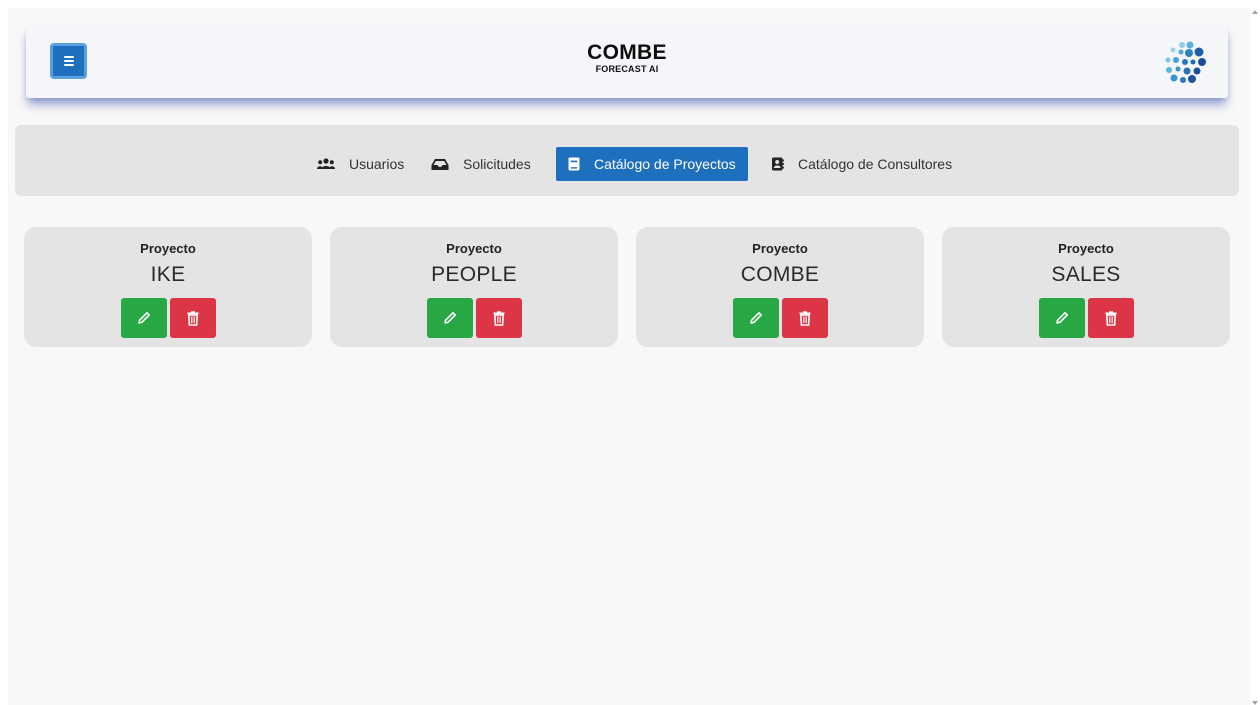  I want to click on tab-usuarios: Usuarios, so click(360, 164).